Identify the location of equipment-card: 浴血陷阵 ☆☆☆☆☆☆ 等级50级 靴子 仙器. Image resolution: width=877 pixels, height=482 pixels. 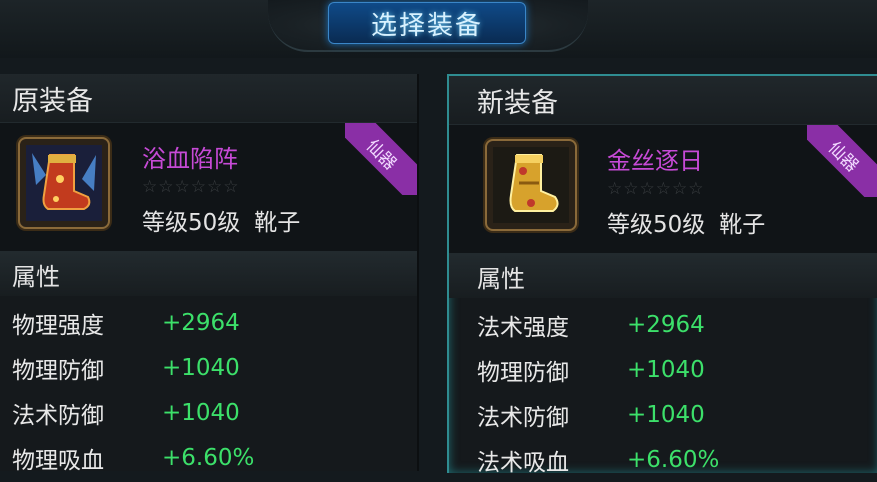
(208, 187).